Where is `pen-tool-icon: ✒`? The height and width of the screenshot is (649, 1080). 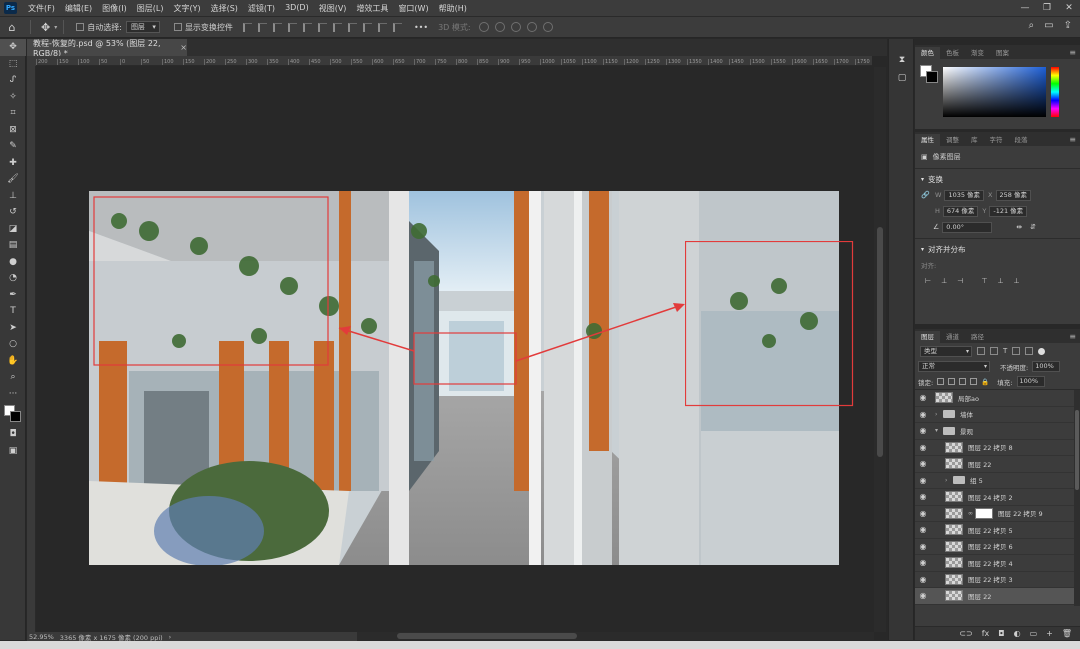
pen-tool-icon: ✒ is located at coordinates (13, 295).